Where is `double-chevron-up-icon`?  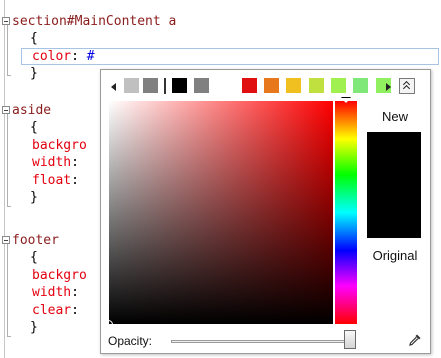 double-chevron-up-icon is located at coordinates (407, 86).